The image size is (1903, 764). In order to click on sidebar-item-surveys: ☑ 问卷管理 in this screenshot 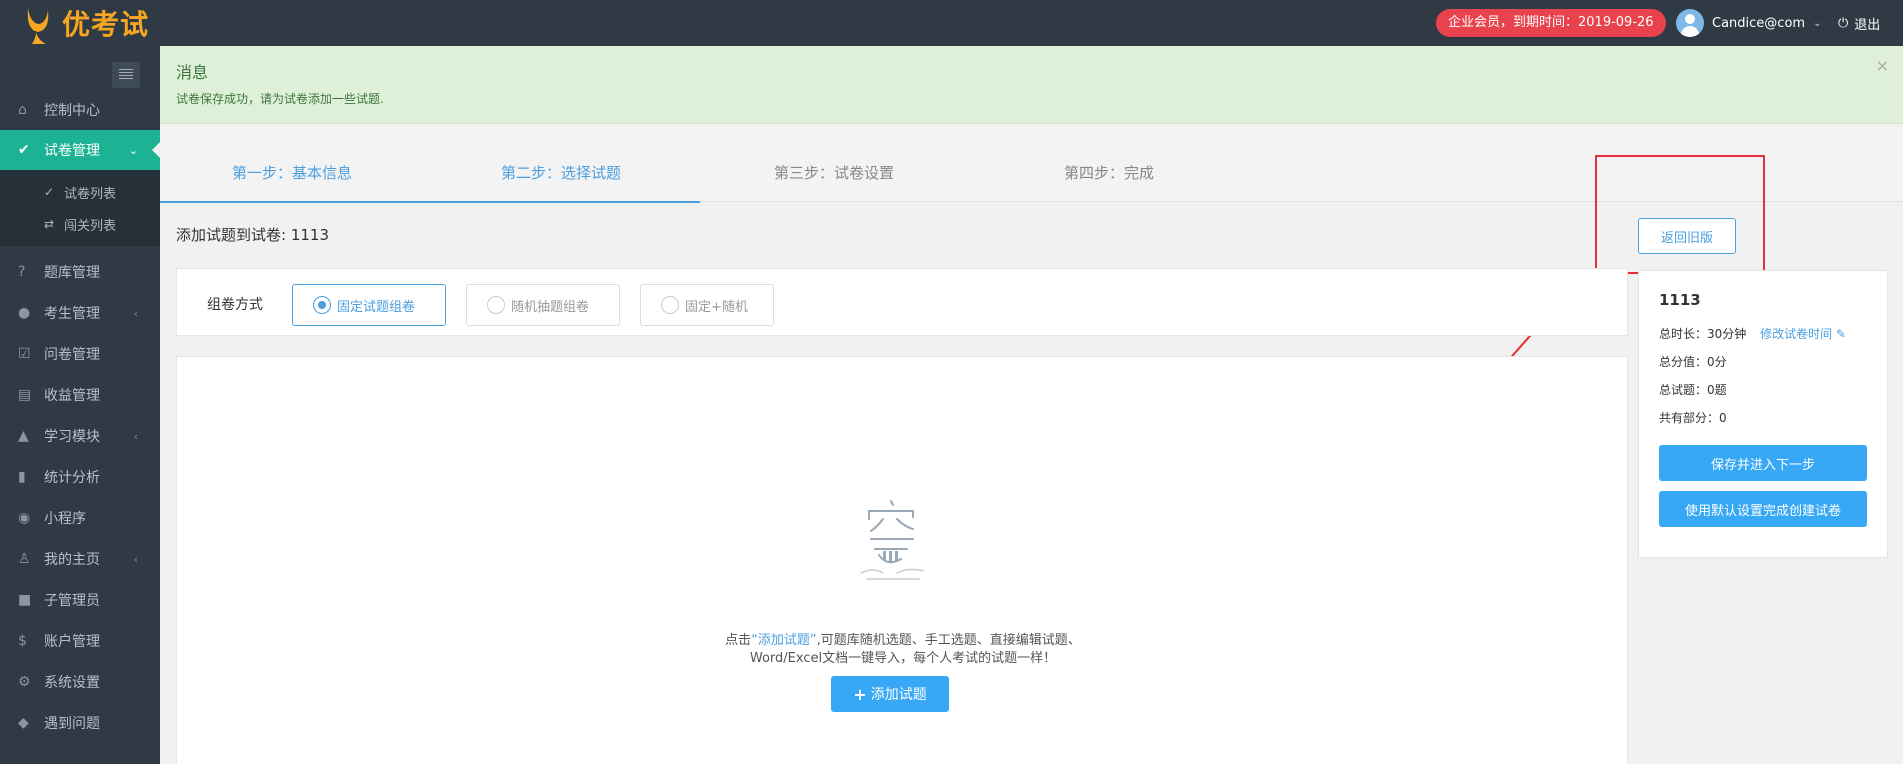, I will do `click(80, 354)`.